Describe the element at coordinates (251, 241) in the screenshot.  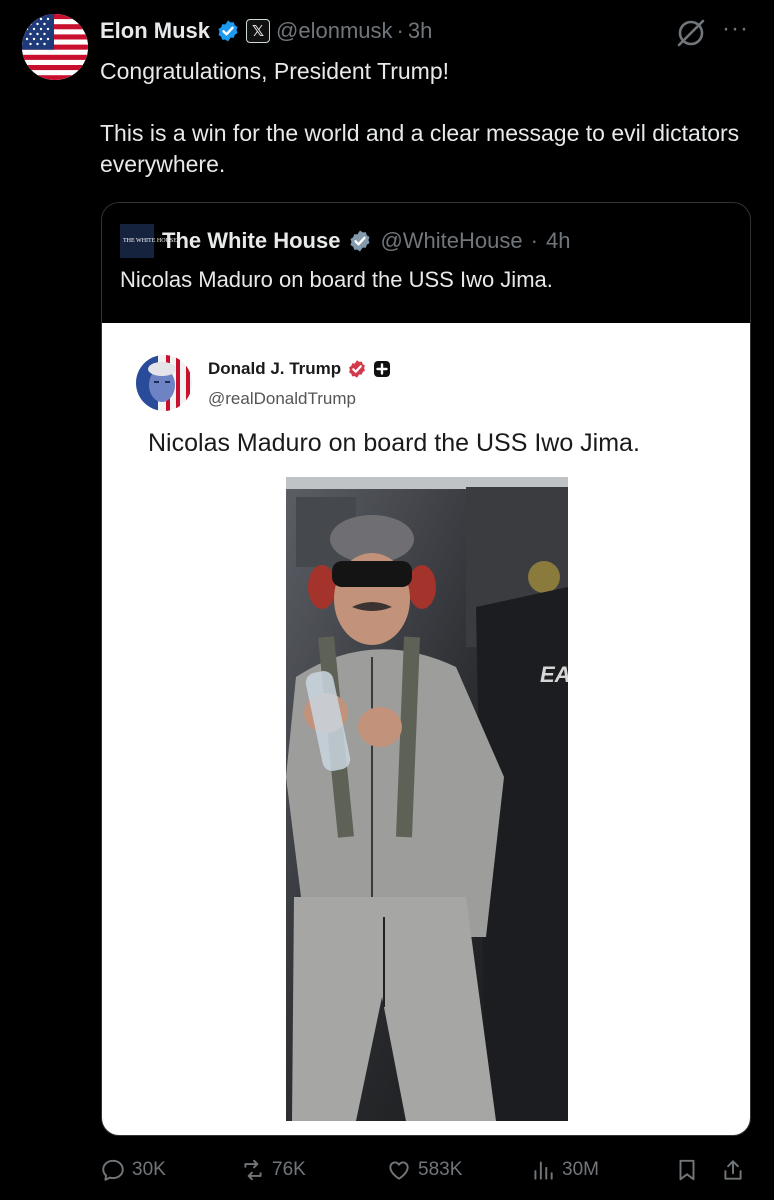
I see `quoted-author-name: The White House` at that location.